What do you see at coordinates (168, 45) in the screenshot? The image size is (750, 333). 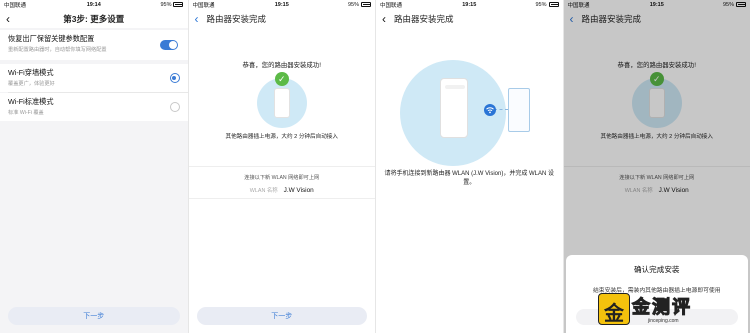 I see `factory-reset-toggle` at bounding box center [168, 45].